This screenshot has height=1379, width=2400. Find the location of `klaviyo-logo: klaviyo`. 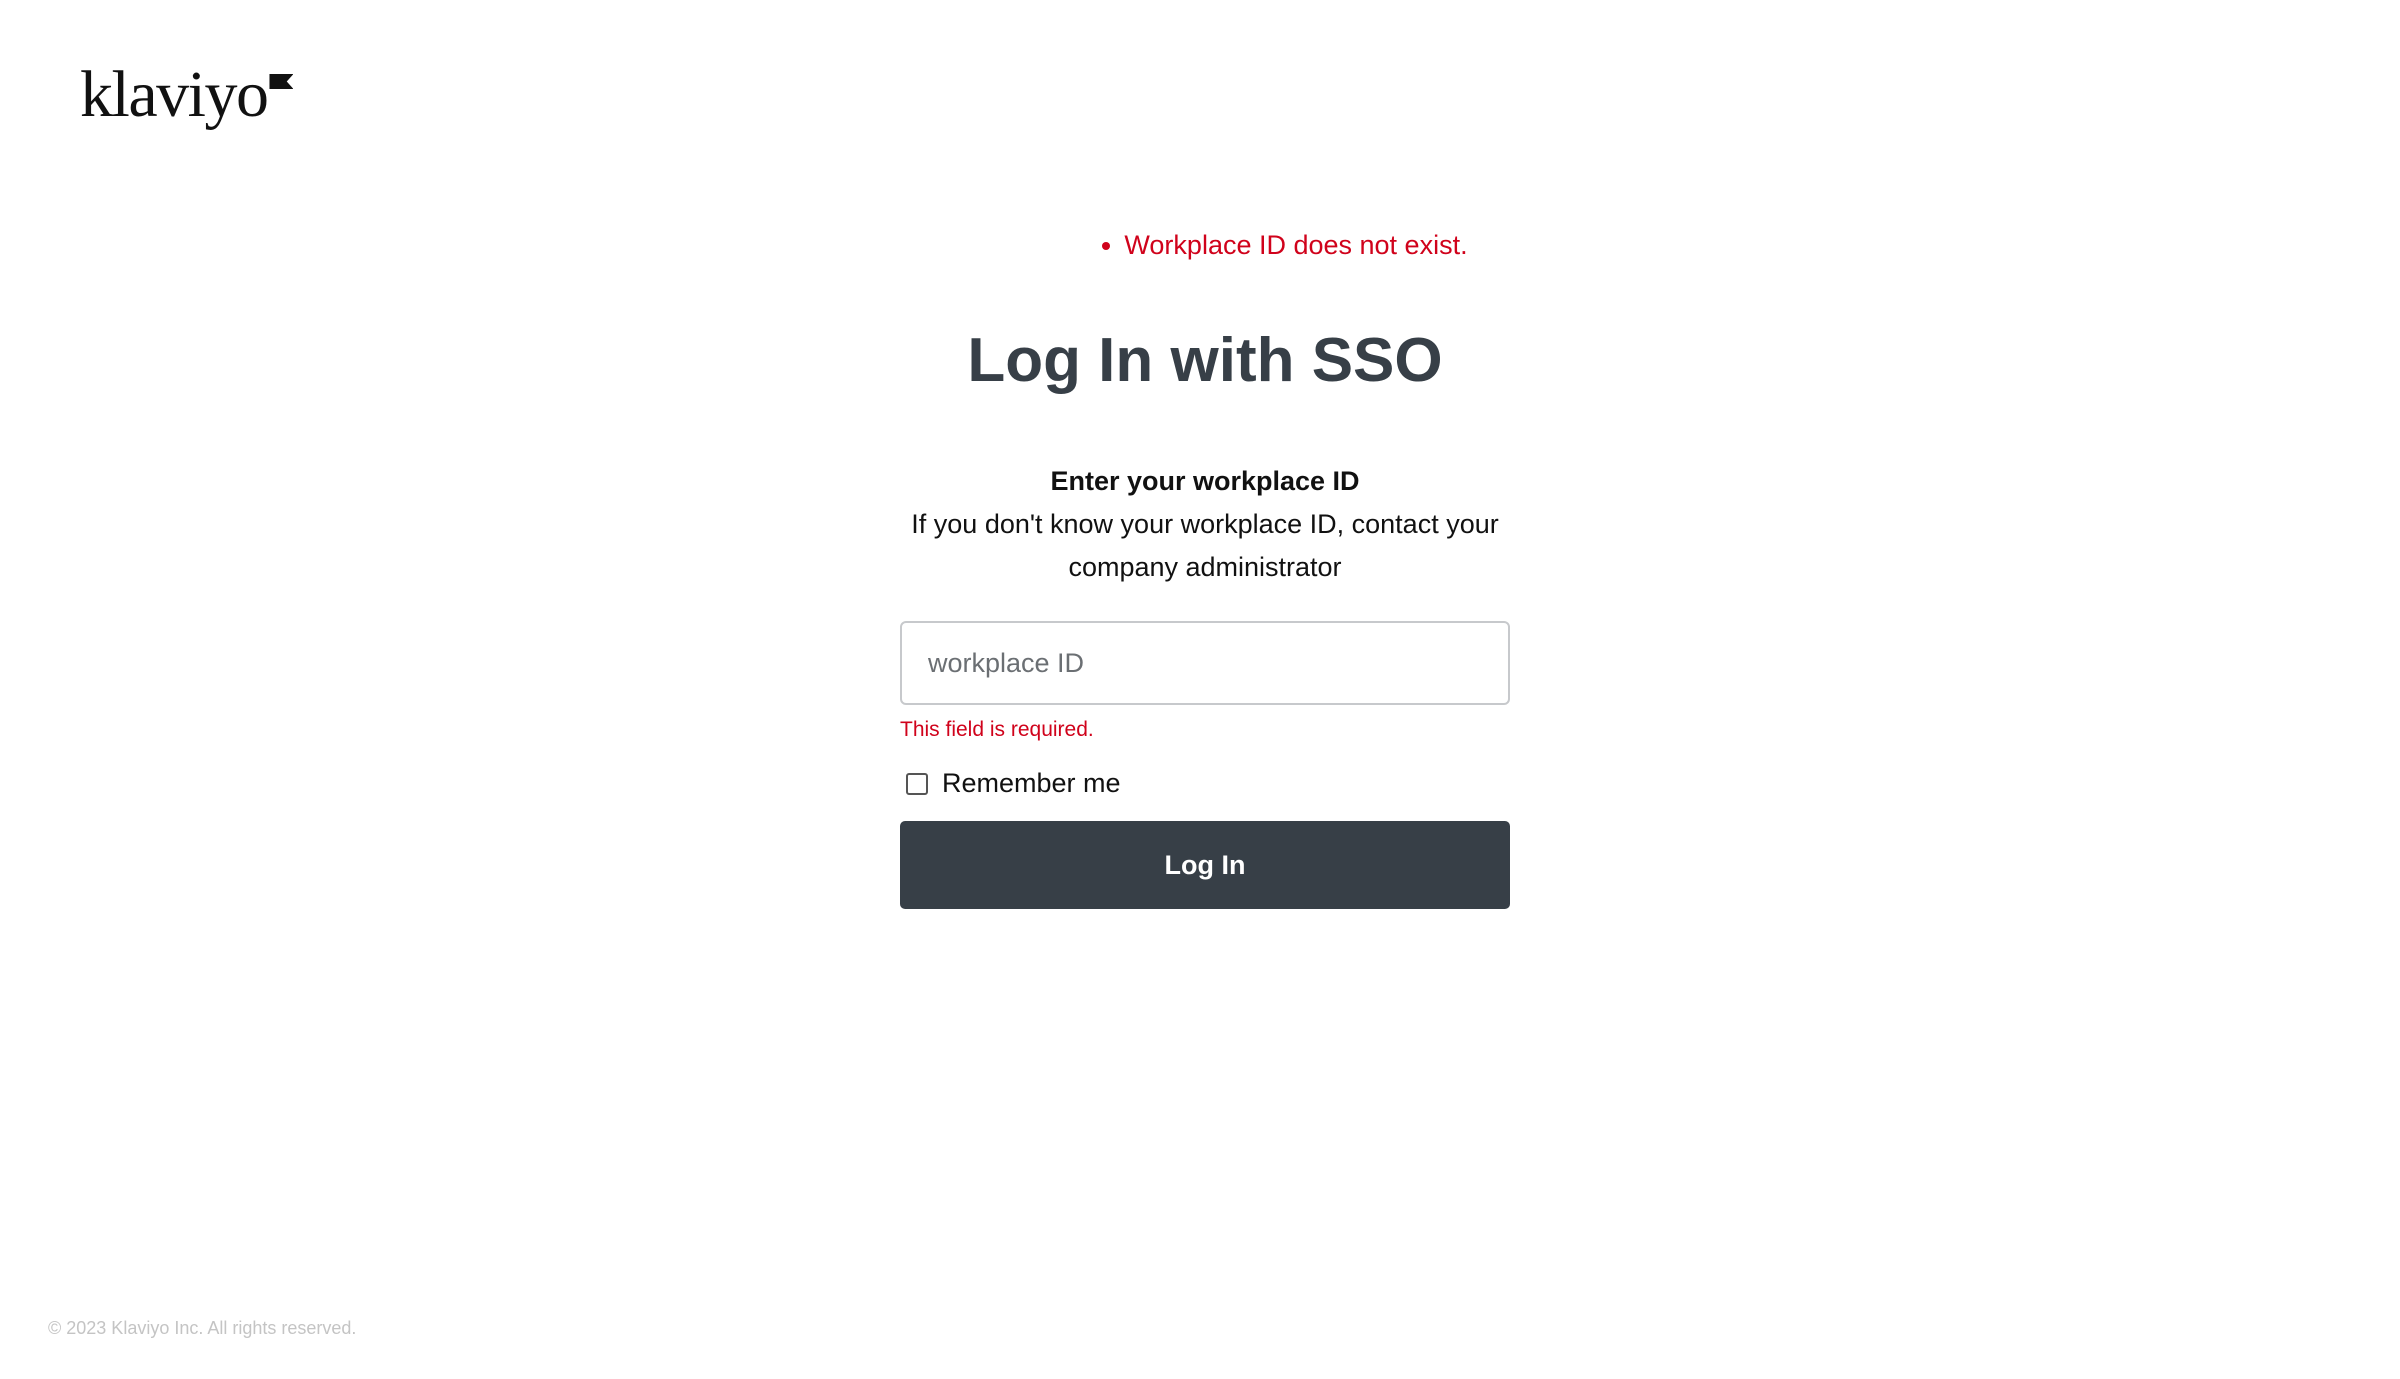

klaviyo-logo: klaviyo is located at coordinates (187, 94).